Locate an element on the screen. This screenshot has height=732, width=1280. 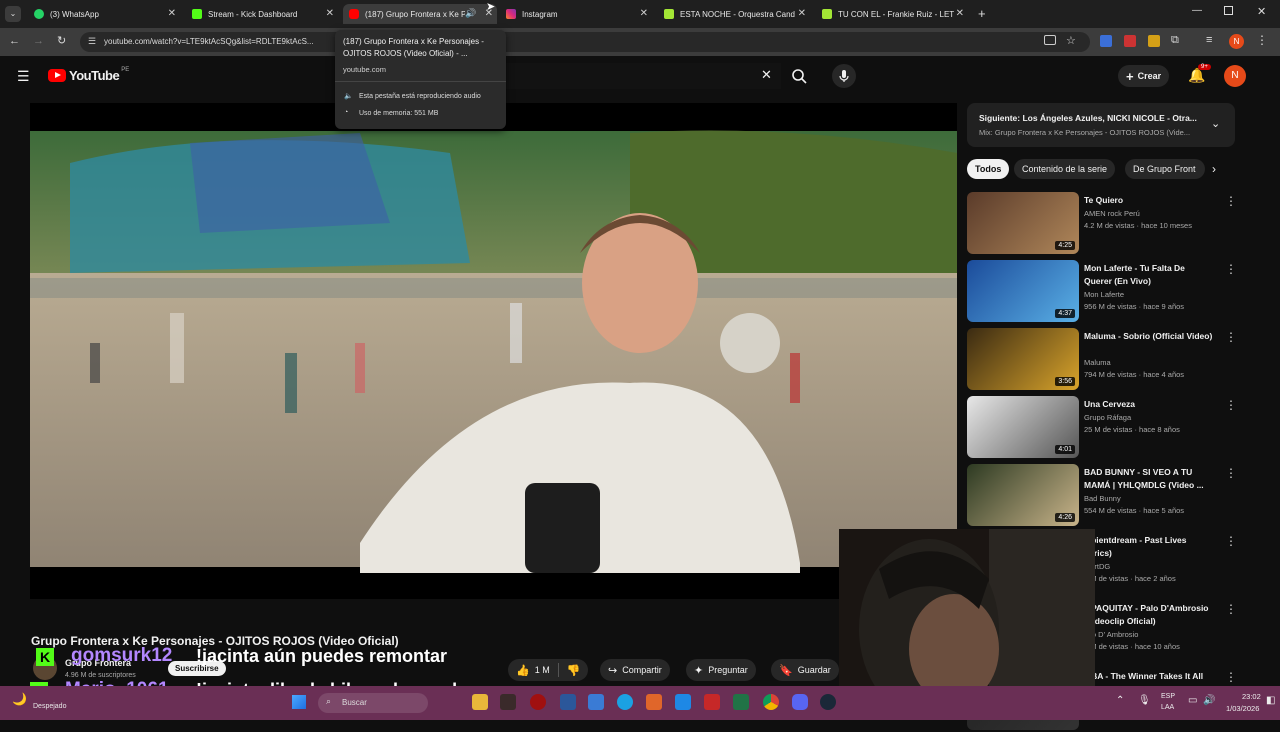
chip-from-channel: De Grupo Front is located at coordinates (1165, 169).